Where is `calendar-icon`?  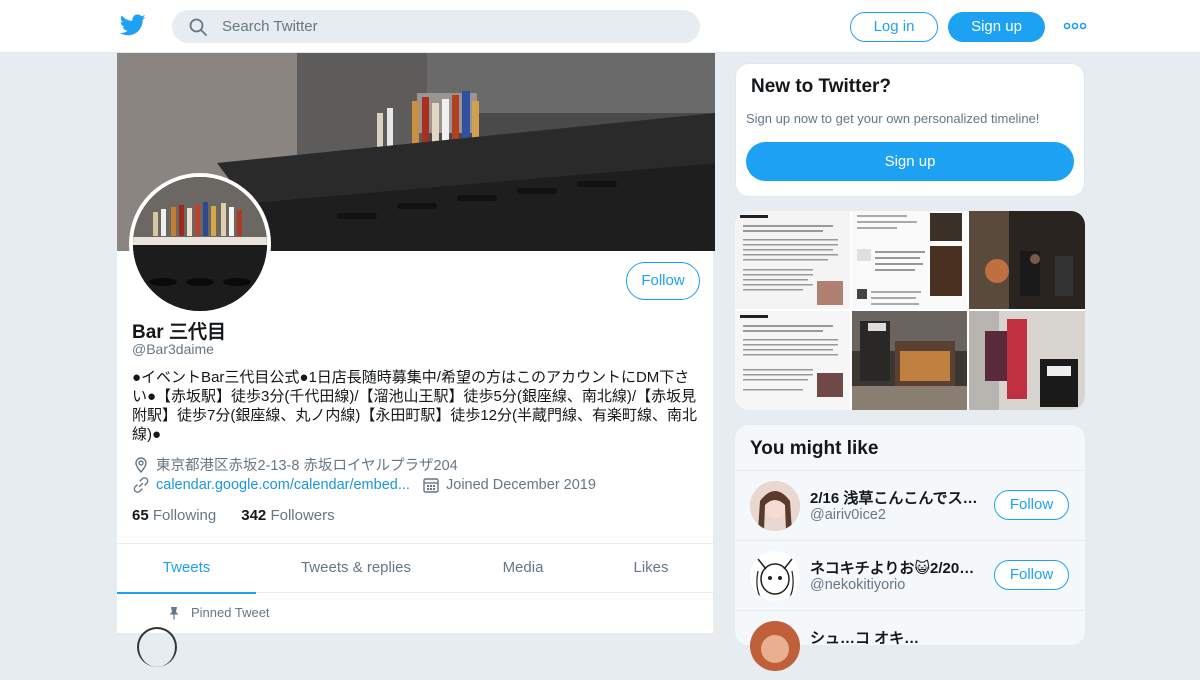
calendar-icon is located at coordinates (431, 485).